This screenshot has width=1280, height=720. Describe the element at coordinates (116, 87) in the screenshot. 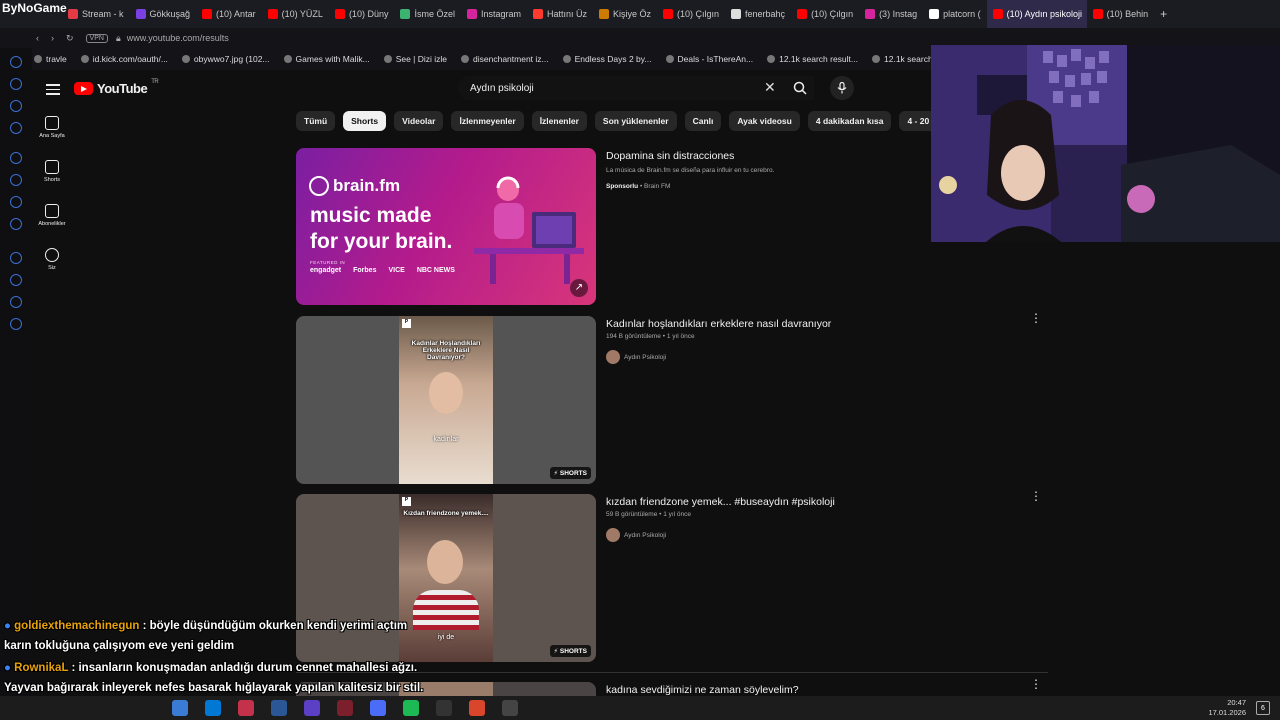

I see `youtube-logo: YouTube TR` at that location.